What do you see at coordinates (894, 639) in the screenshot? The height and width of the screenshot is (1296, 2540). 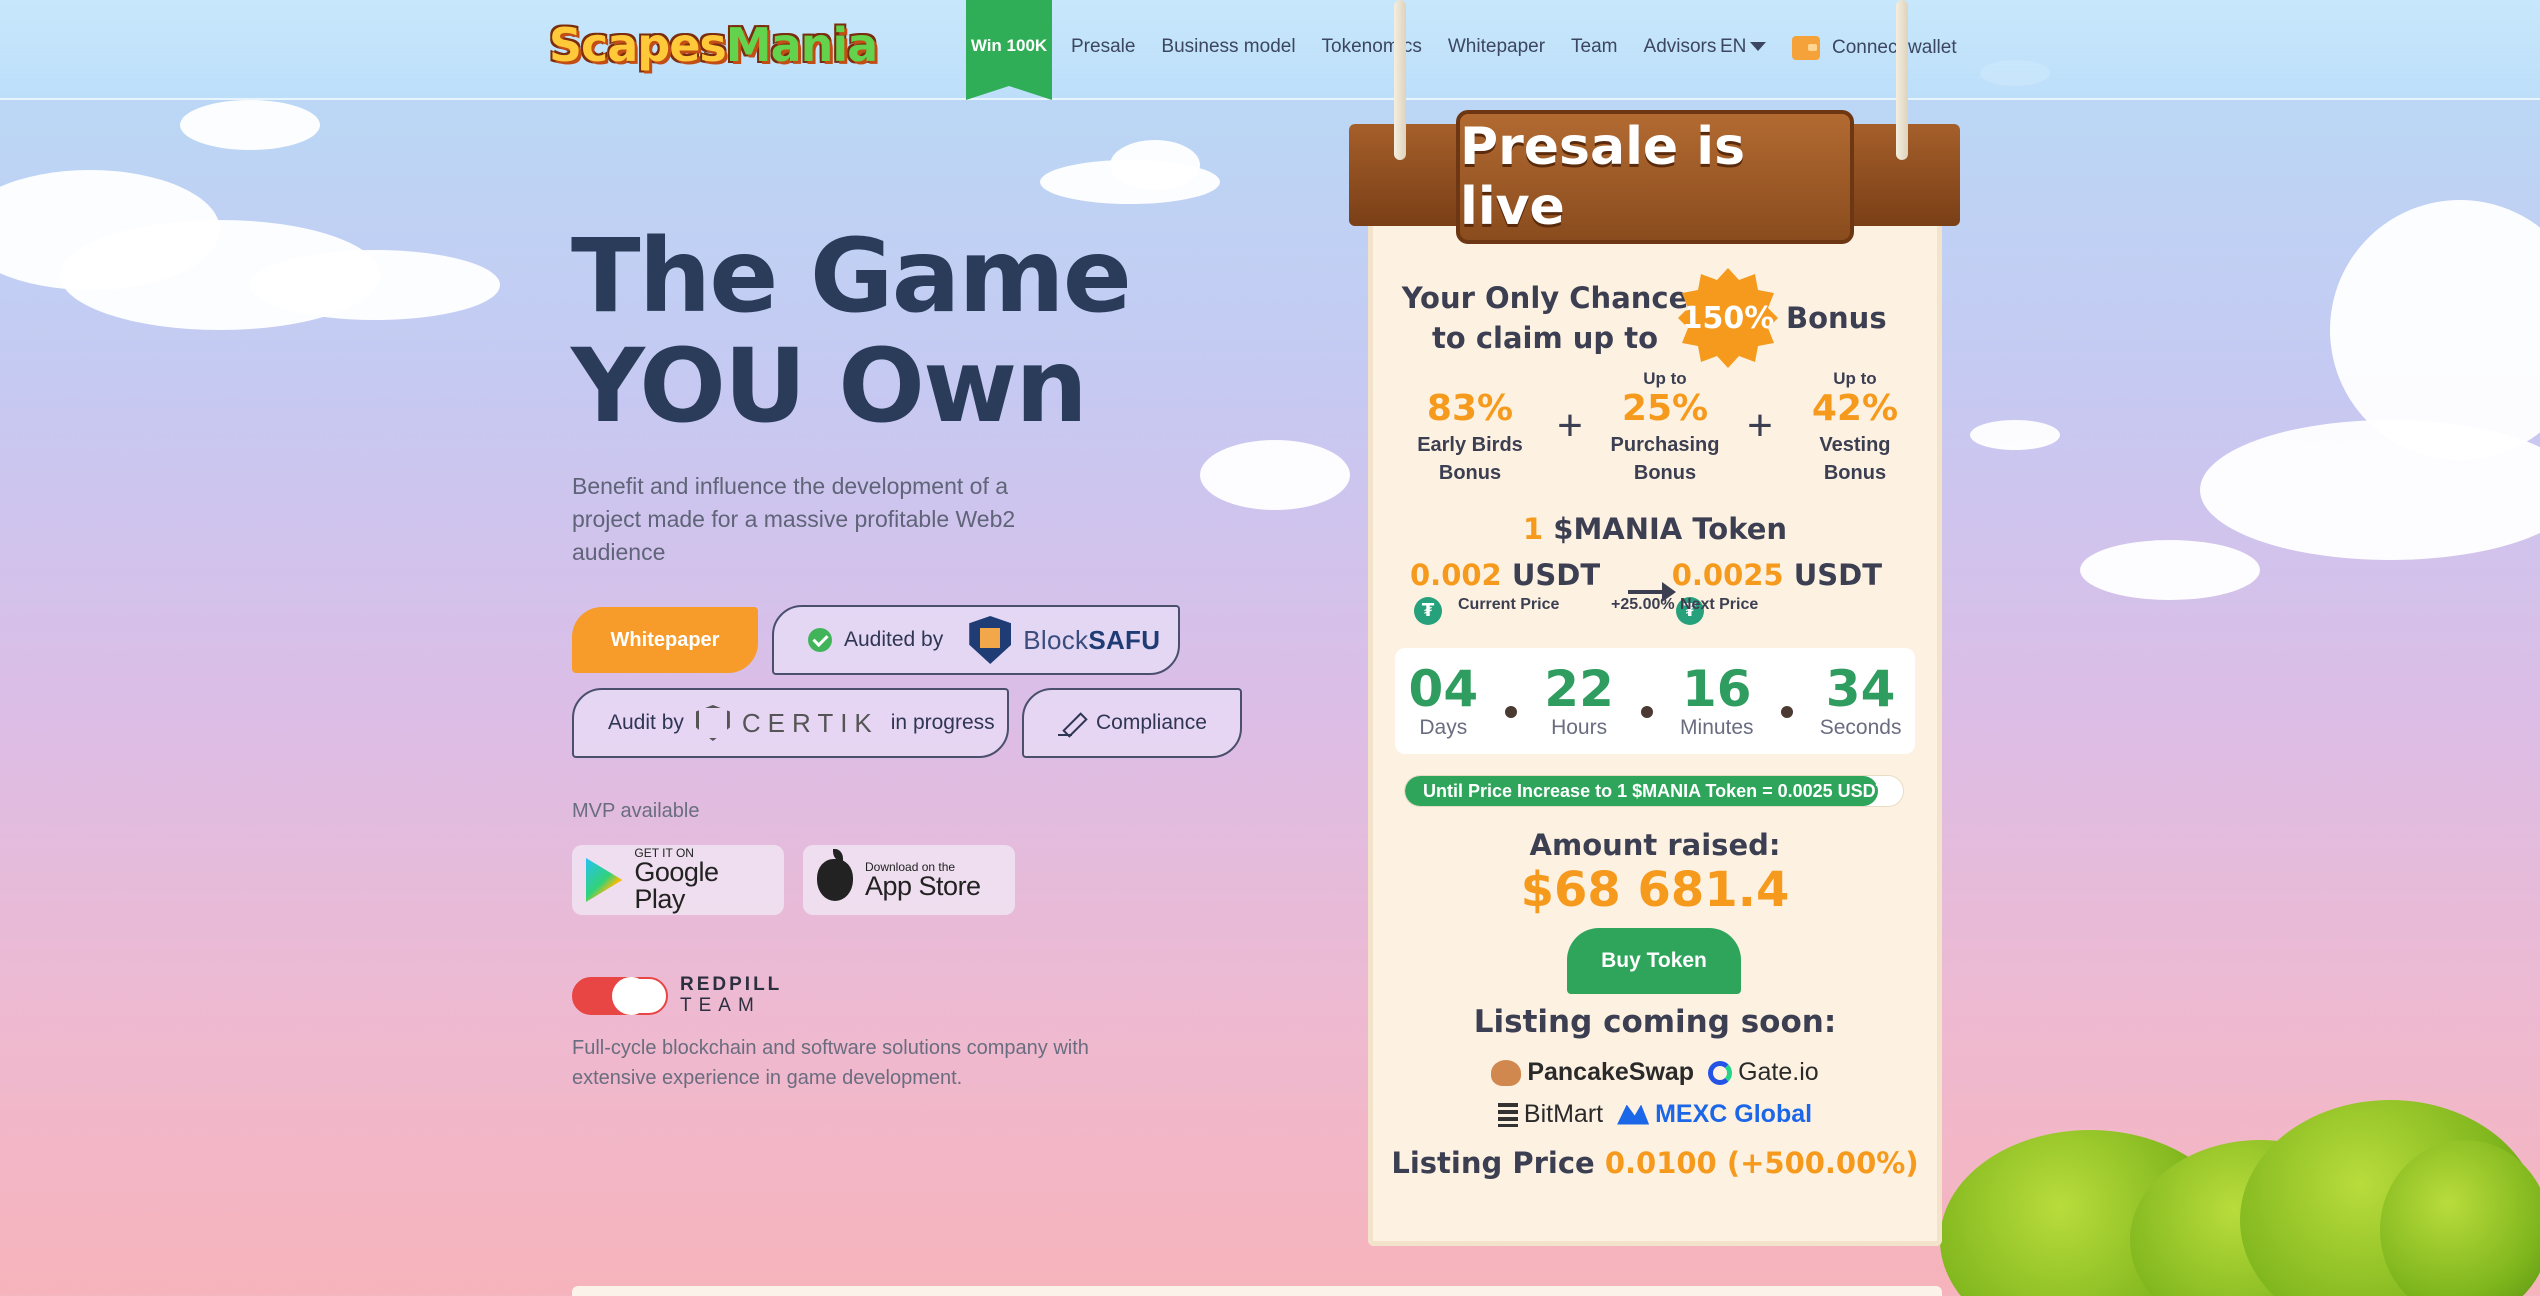 I see `audited-by-label: Audited by` at bounding box center [894, 639].